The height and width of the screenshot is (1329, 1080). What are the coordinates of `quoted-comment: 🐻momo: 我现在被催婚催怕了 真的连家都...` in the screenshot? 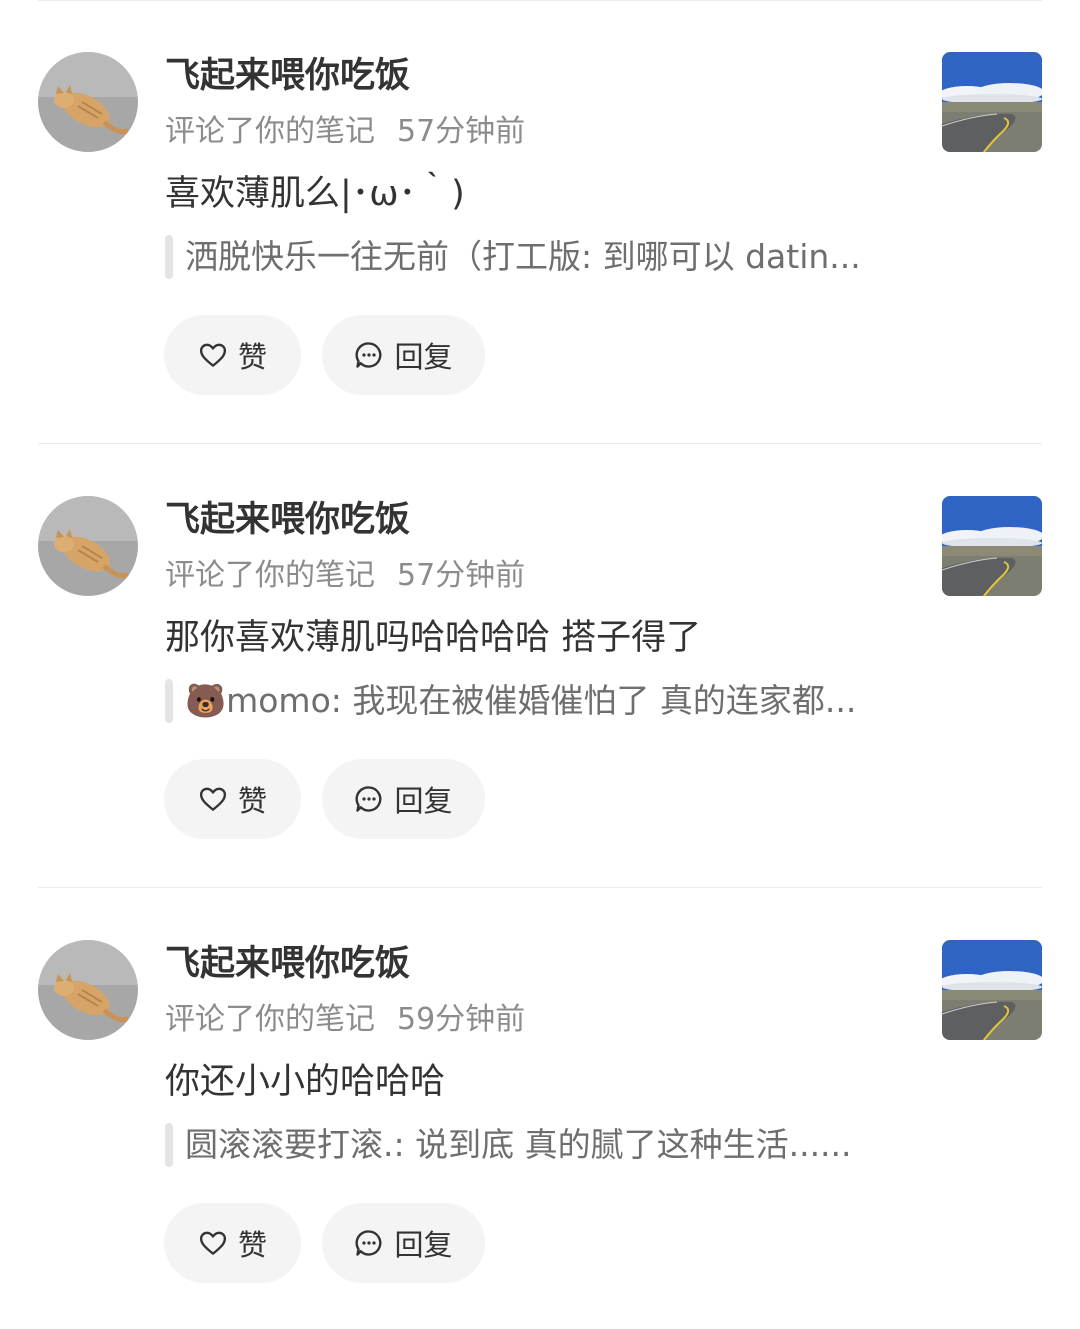 It's located at (510, 701).